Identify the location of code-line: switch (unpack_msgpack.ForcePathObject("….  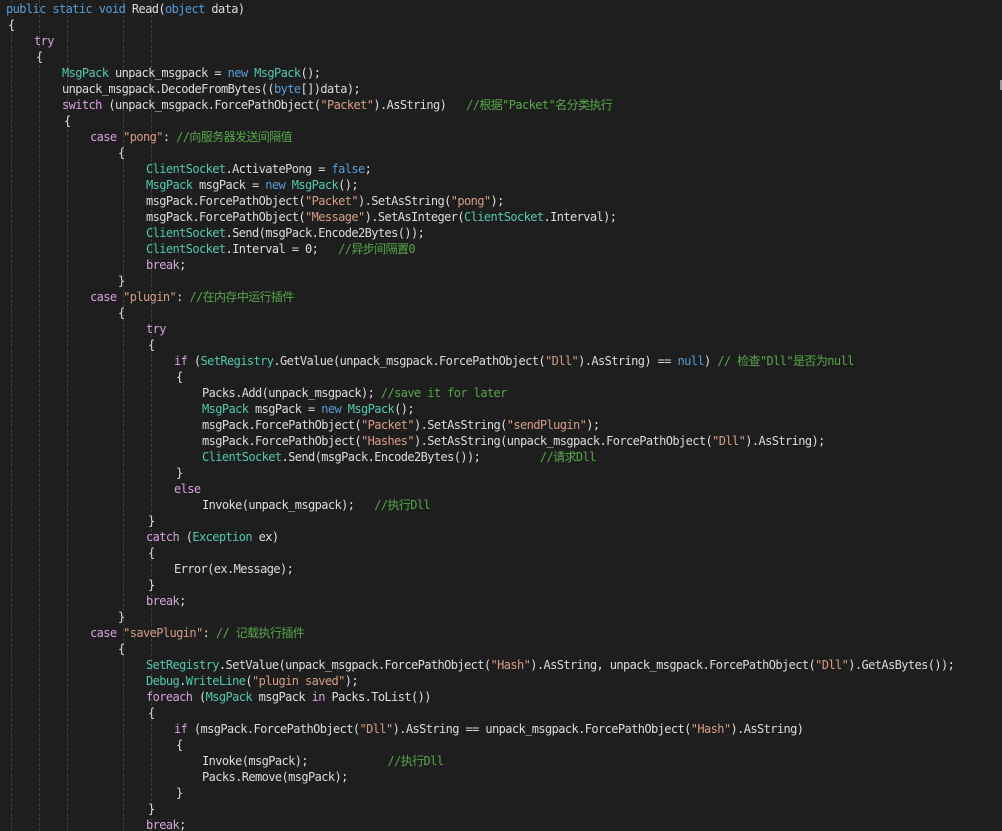
(337, 105).